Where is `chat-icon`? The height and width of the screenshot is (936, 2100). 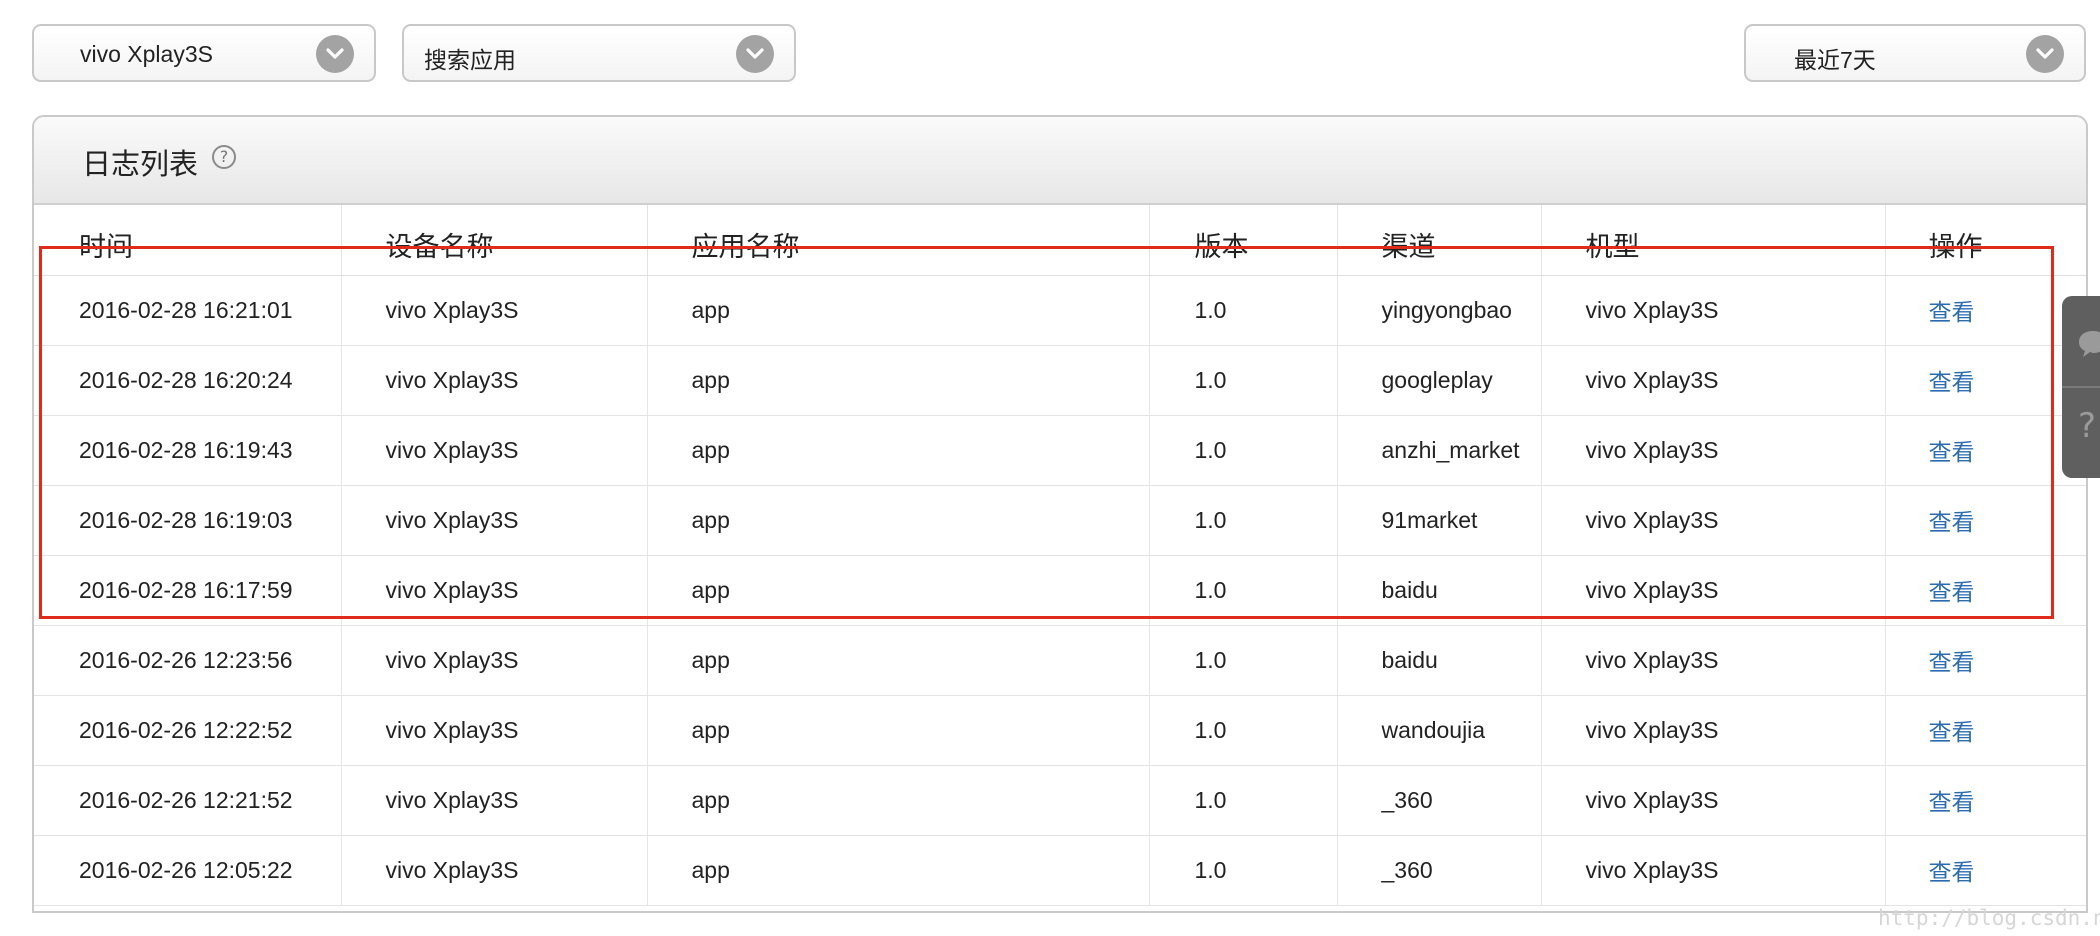 chat-icon is located at coordinates (2088, 345).